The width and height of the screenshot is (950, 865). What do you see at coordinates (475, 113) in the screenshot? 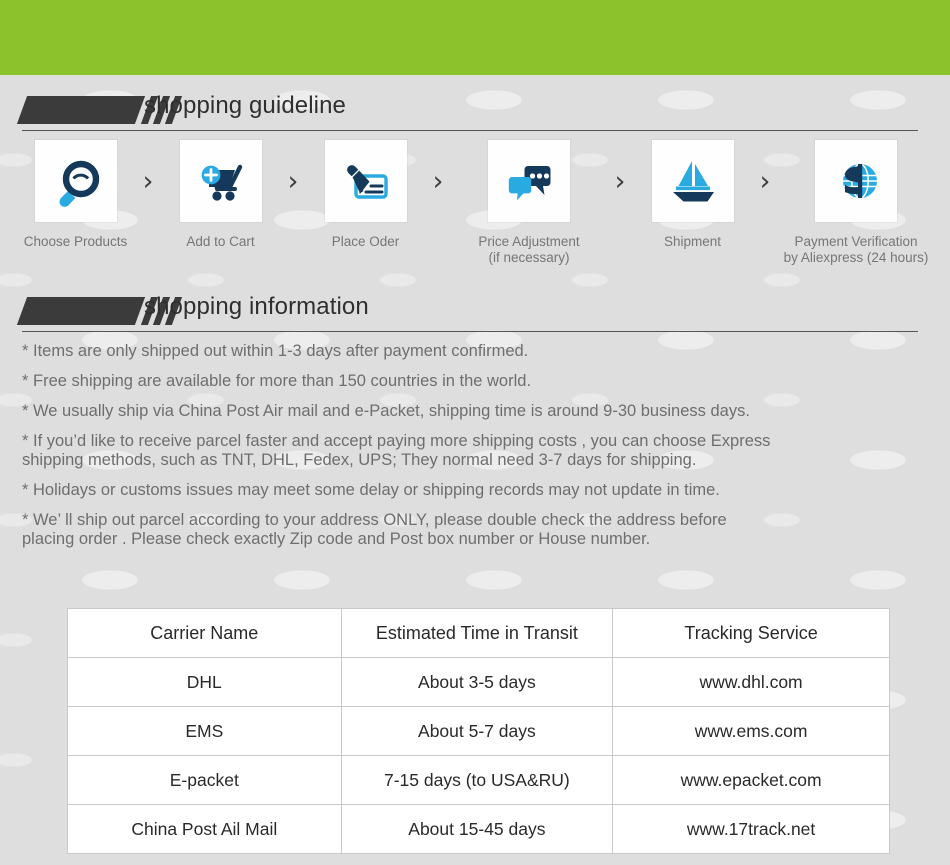
I see `shopping-guideline-heading: shopping guideline` at bounding box center [475, 113].